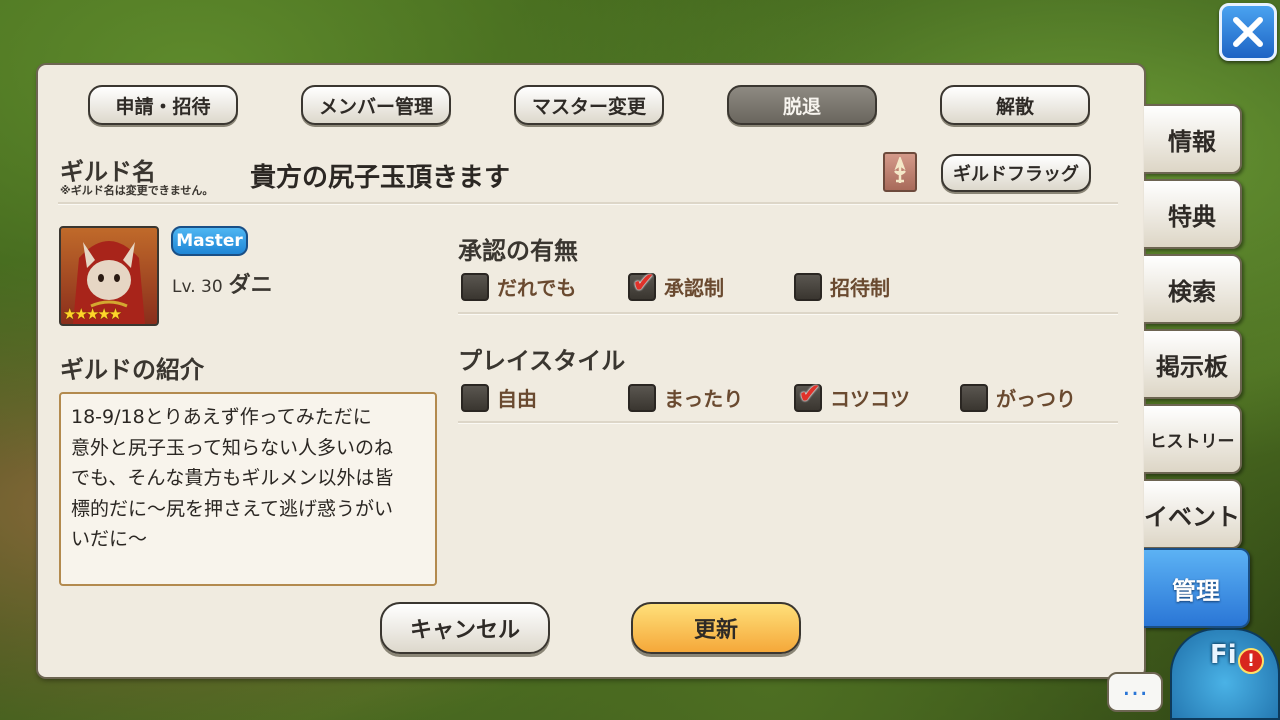  What do you see at coordinates (163, 105) in the screenshot?
I see `tab-application-invite: 申請・招待` at bounding box center [163, 105].